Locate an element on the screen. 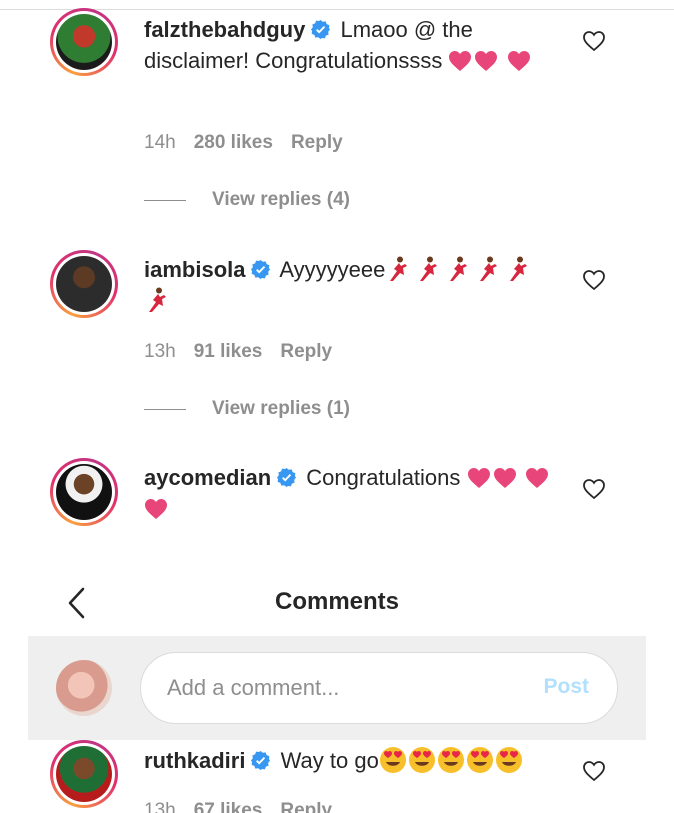  view-replies-label: View replies (4) is located at coordinates (281, 199).